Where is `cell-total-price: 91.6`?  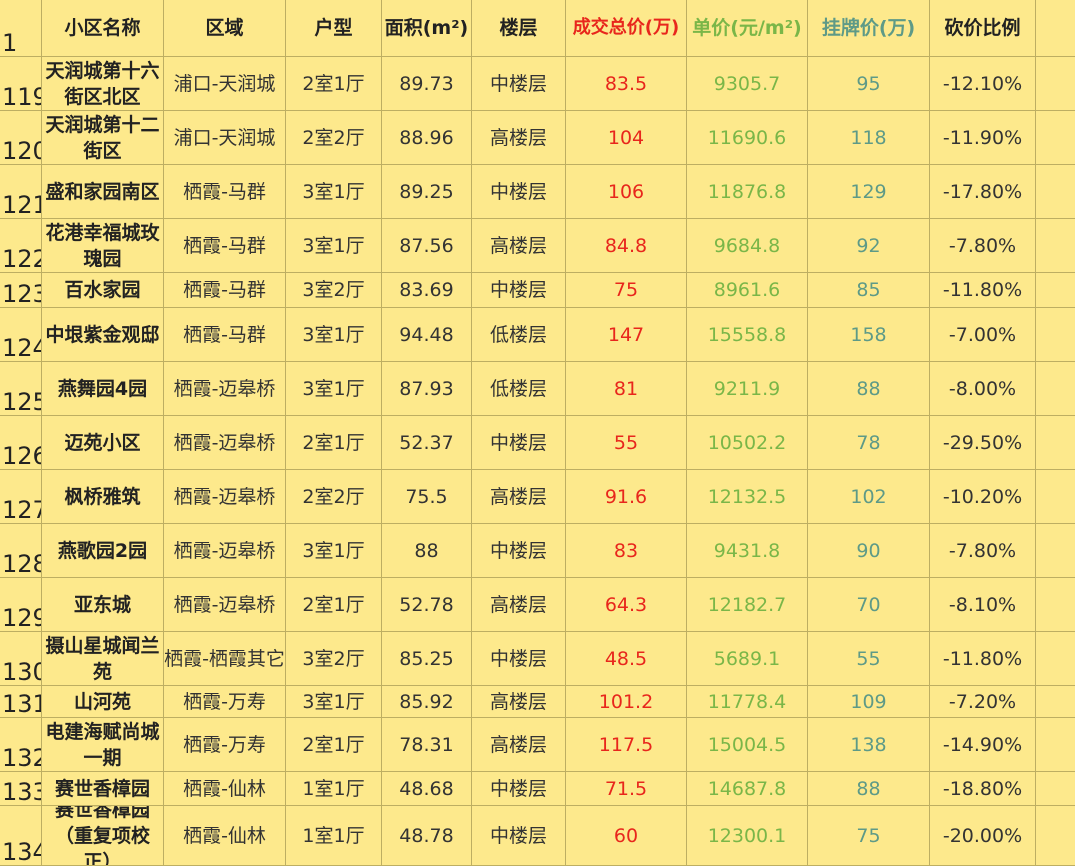 cell-total-price: 91.6 is located at coordinates (626, 497).